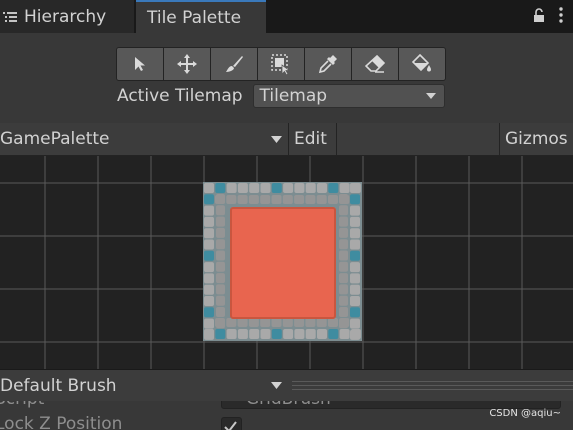 This screenshot has width=573, height=430. I want to click on active-tilemap-dropdown: Tilemap, so click(348, 96).